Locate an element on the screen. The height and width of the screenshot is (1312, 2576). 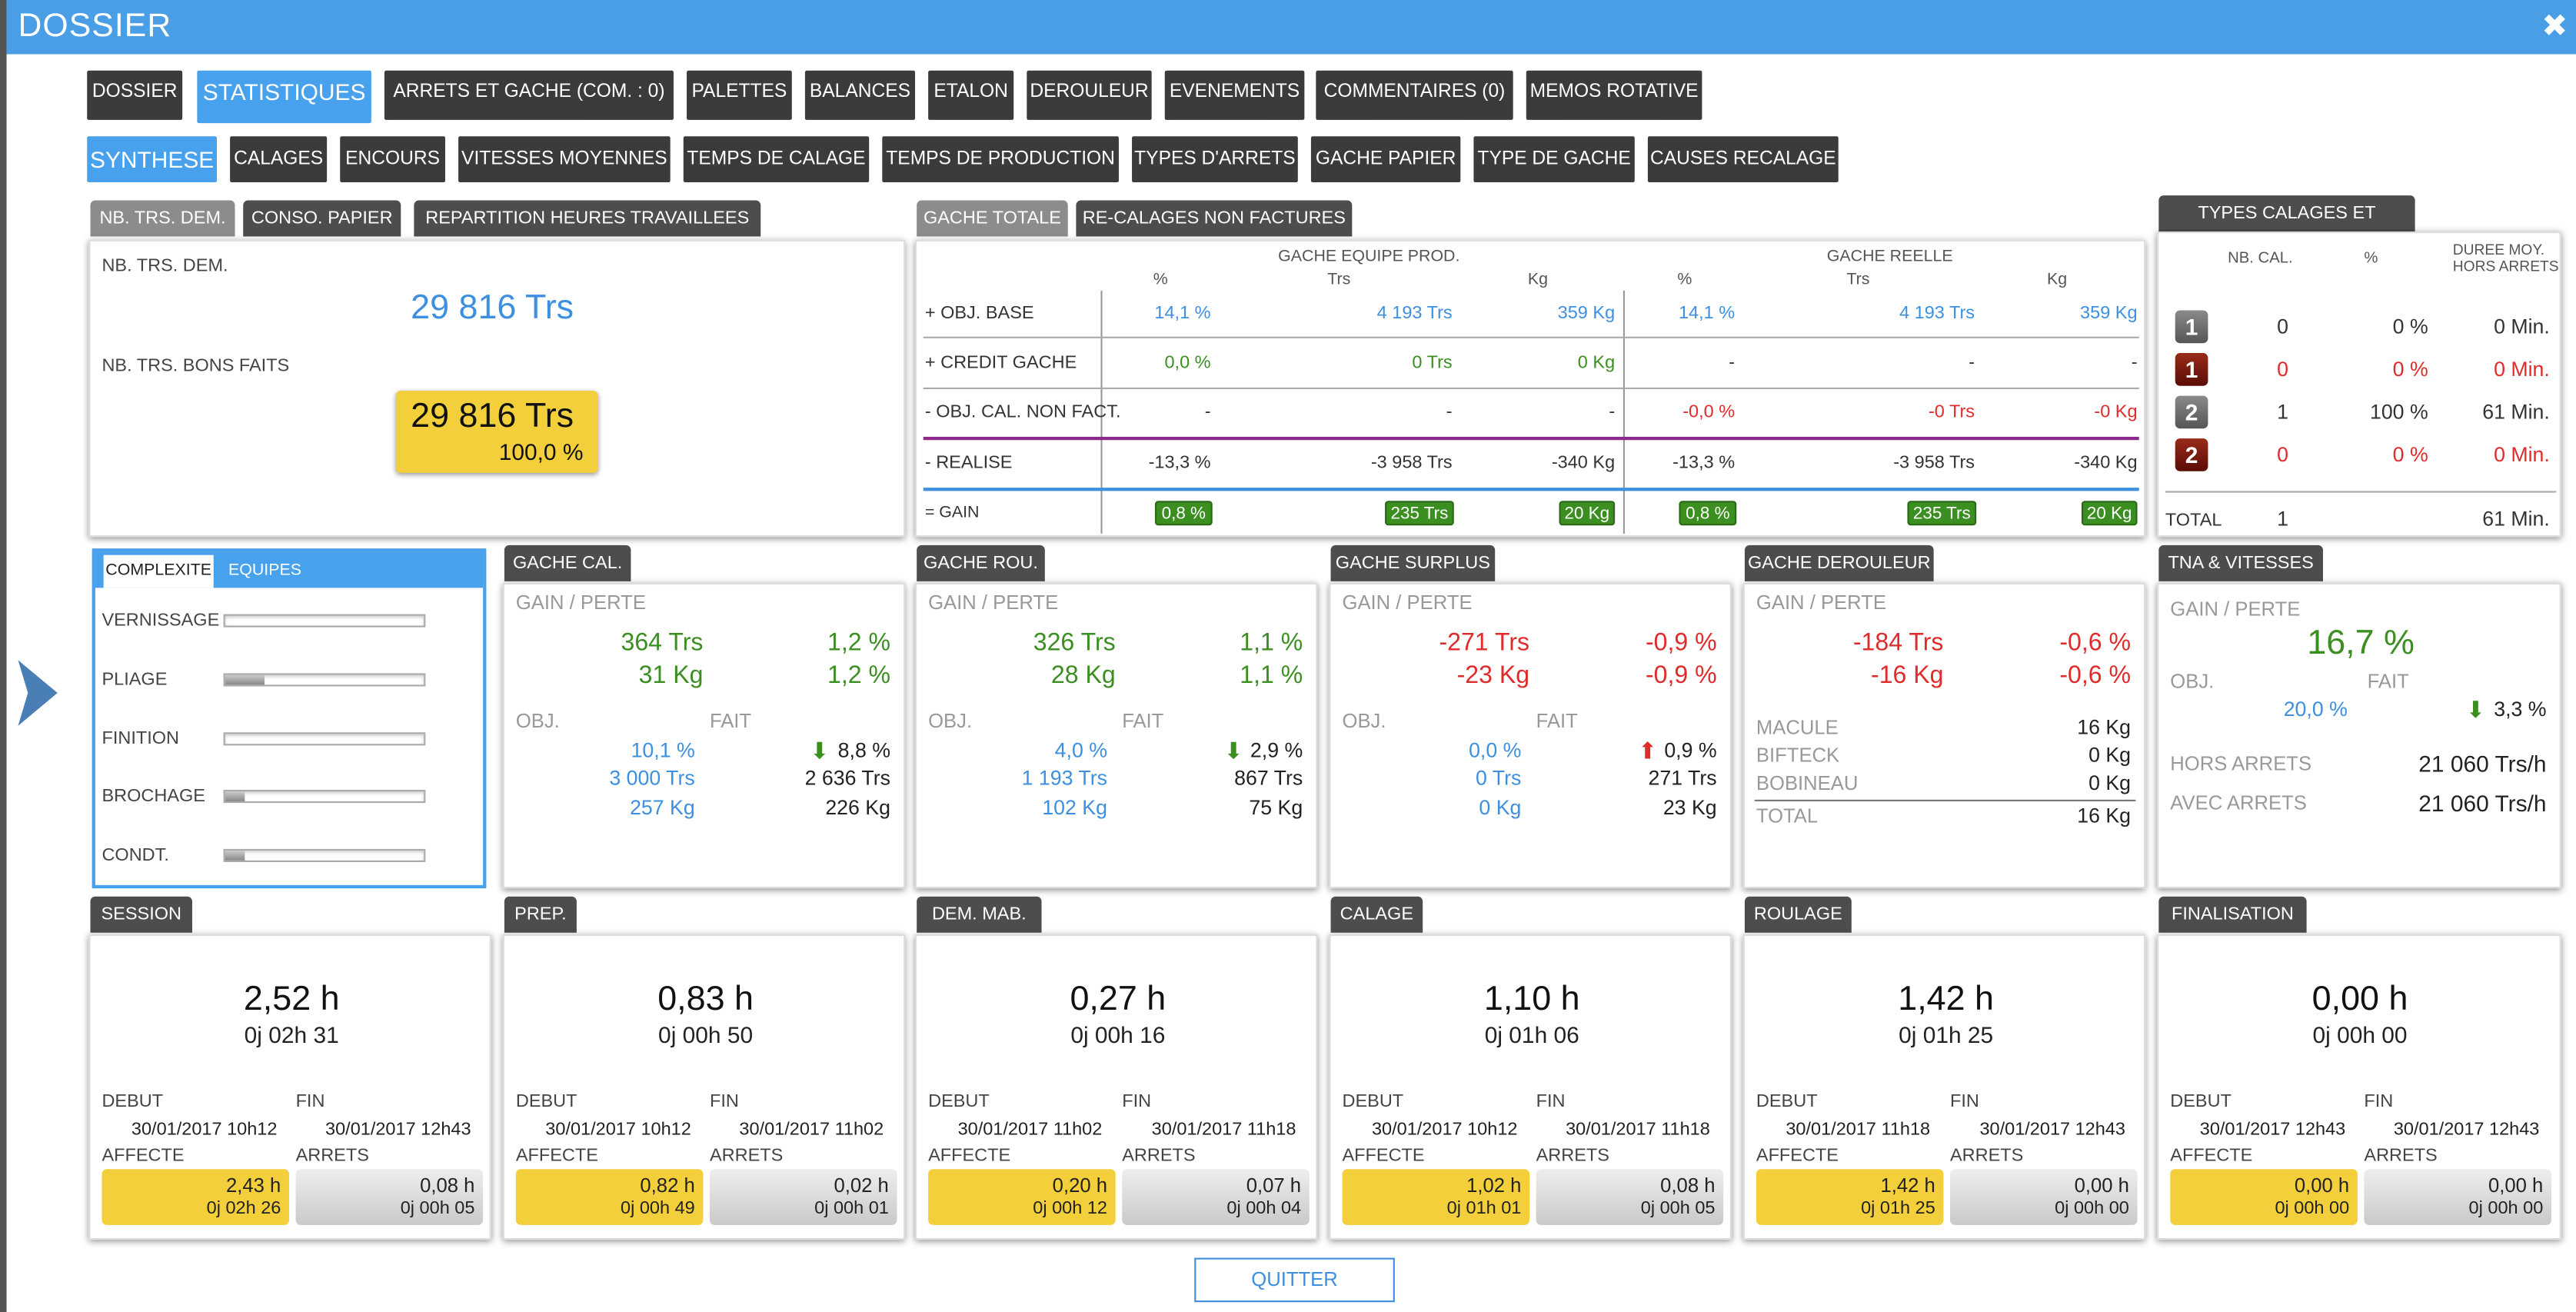
arrow-up-icon: ⬆ is located at coordinates (1648, 750).